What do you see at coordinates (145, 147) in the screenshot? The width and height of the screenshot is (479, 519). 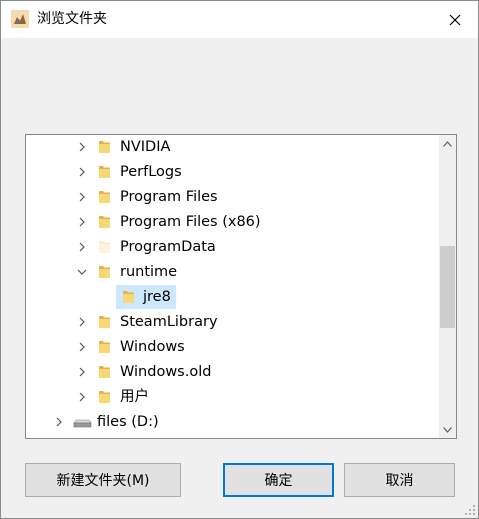 I see `tree-item-label: NVIDIA` at bounding box center [145, 147].